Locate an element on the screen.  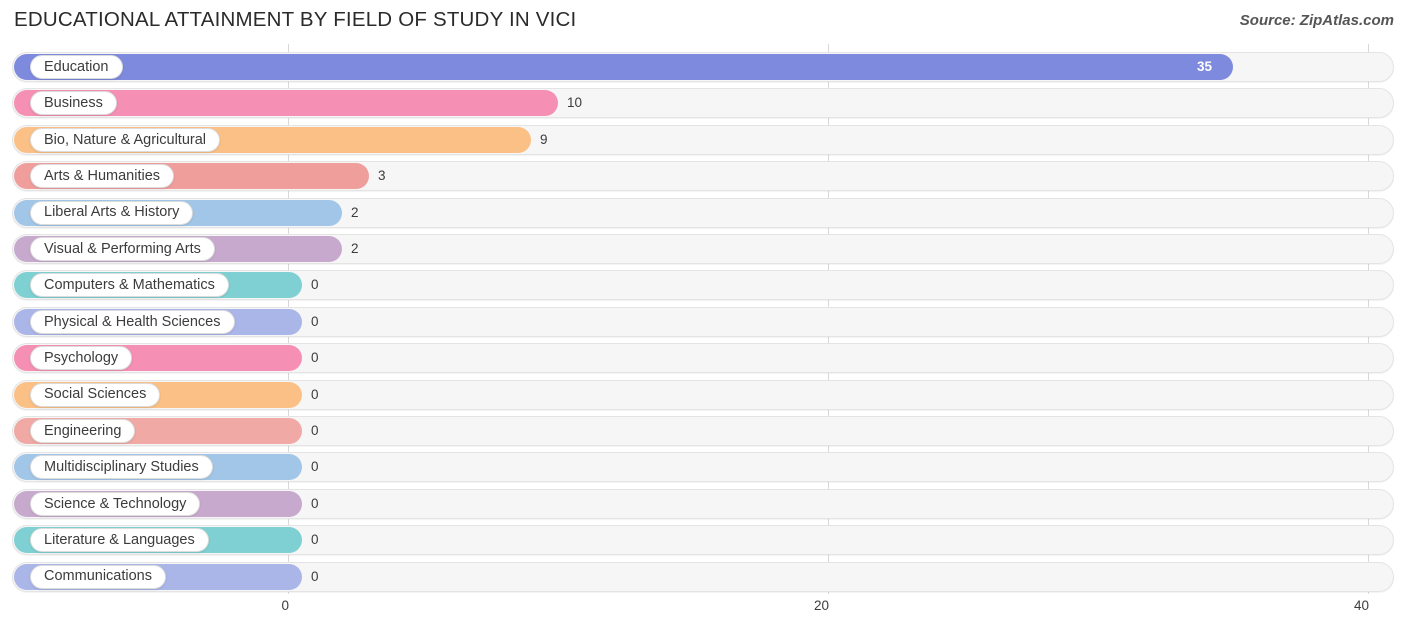
category-label-pill: Liberal Arts & History is located at coordinates (112, 212).